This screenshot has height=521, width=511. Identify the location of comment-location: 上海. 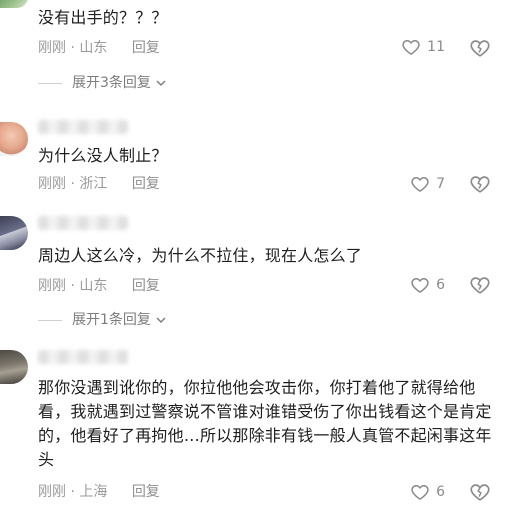
(93, 492).